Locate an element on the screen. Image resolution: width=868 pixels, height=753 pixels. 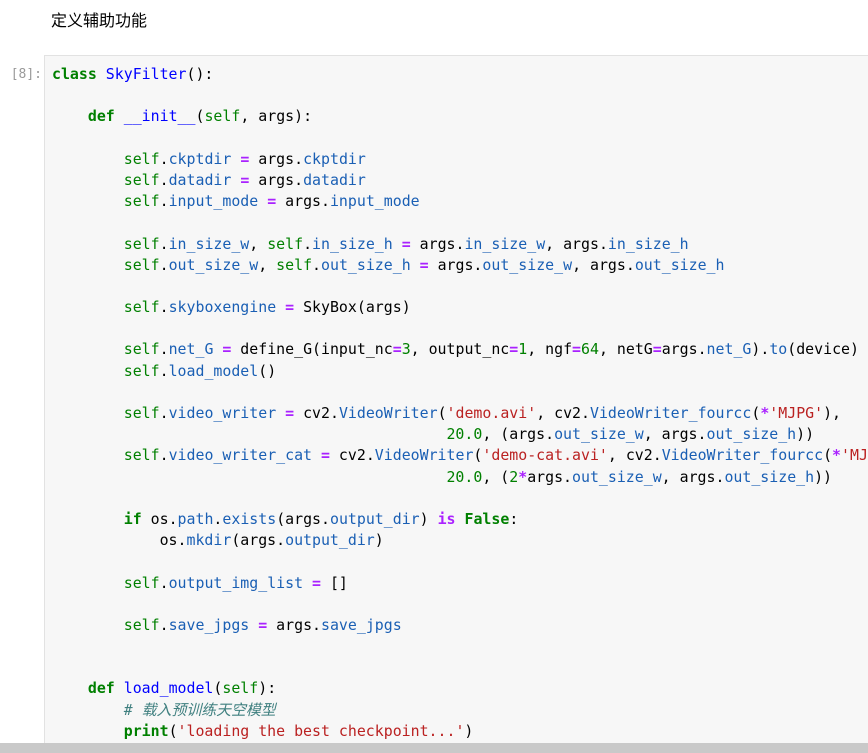
code-token: SkyFilter is located at coordinates (146, 74).